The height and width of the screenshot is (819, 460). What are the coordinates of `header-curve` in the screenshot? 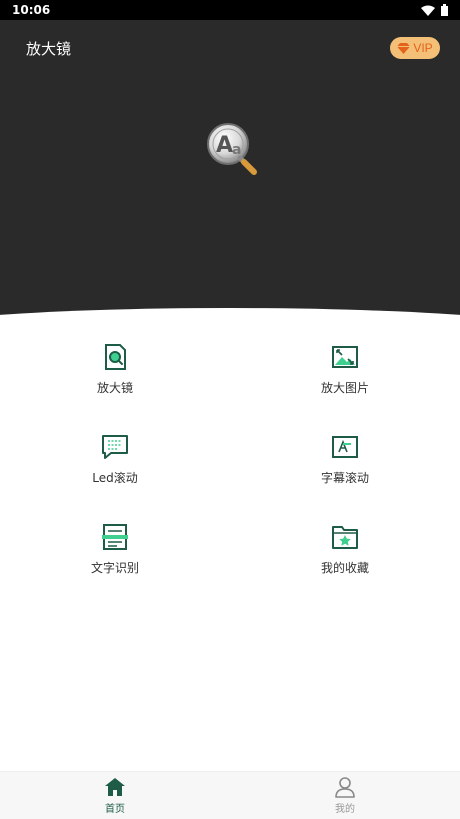 It's located at (230, 314).